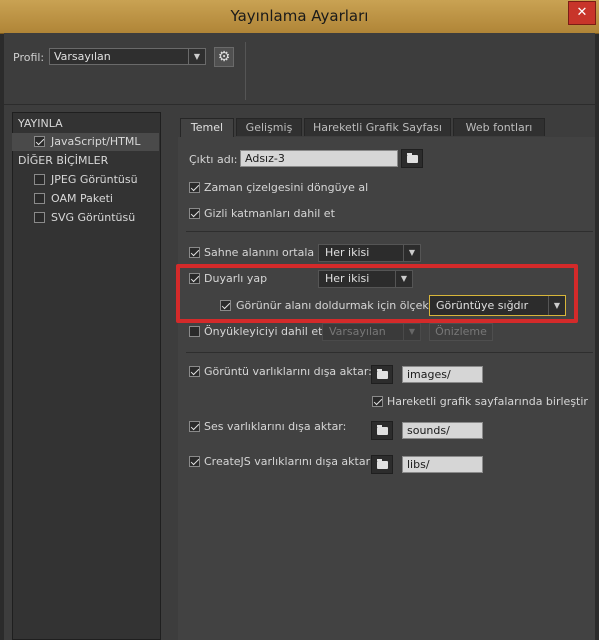 Image resolution: width=599 pixels, height=640 pixels. What do you see at coordinates (377, 401) in the screenshot?
I see `combine-spritesheets-checkbox` at bounding box center [377, 401].